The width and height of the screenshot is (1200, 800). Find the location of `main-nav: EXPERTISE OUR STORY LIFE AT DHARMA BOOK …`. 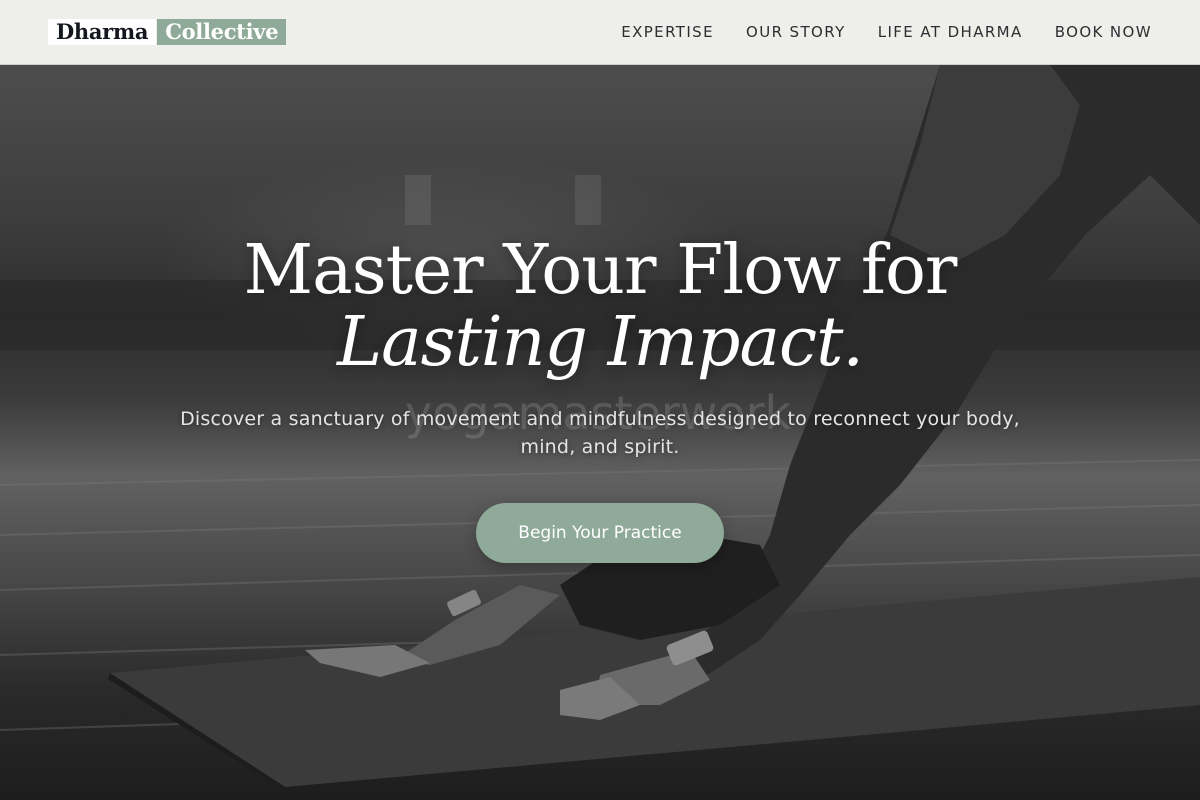

main-nav: EXPERTISE OUR STORY LIFE AT DHARMA BOOK … is located at coordinates (870, 32).